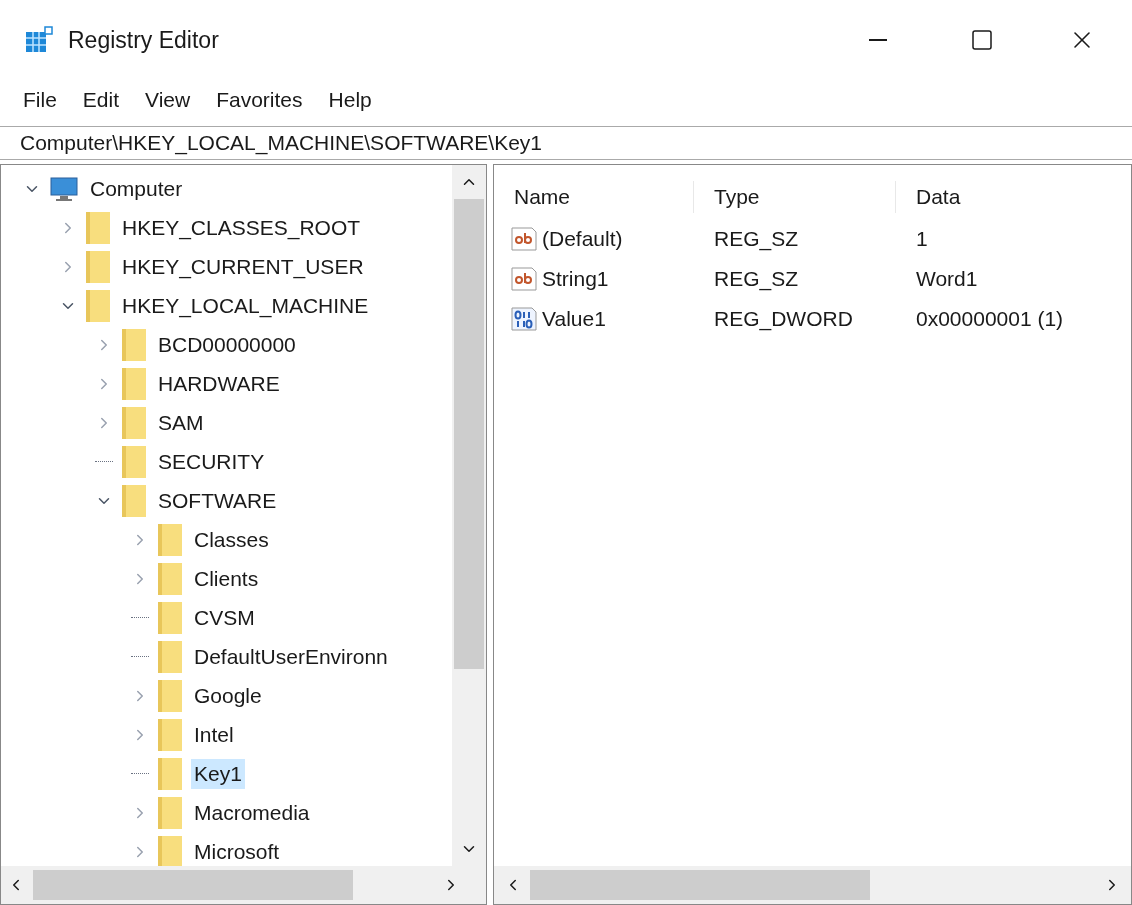 Image resolution: width=1132 pixels, height=905 pixels. What do you see at coordinates (228, 695) in the screenshot?
I see `tree-item: Google` at bounding box center [228, 695].